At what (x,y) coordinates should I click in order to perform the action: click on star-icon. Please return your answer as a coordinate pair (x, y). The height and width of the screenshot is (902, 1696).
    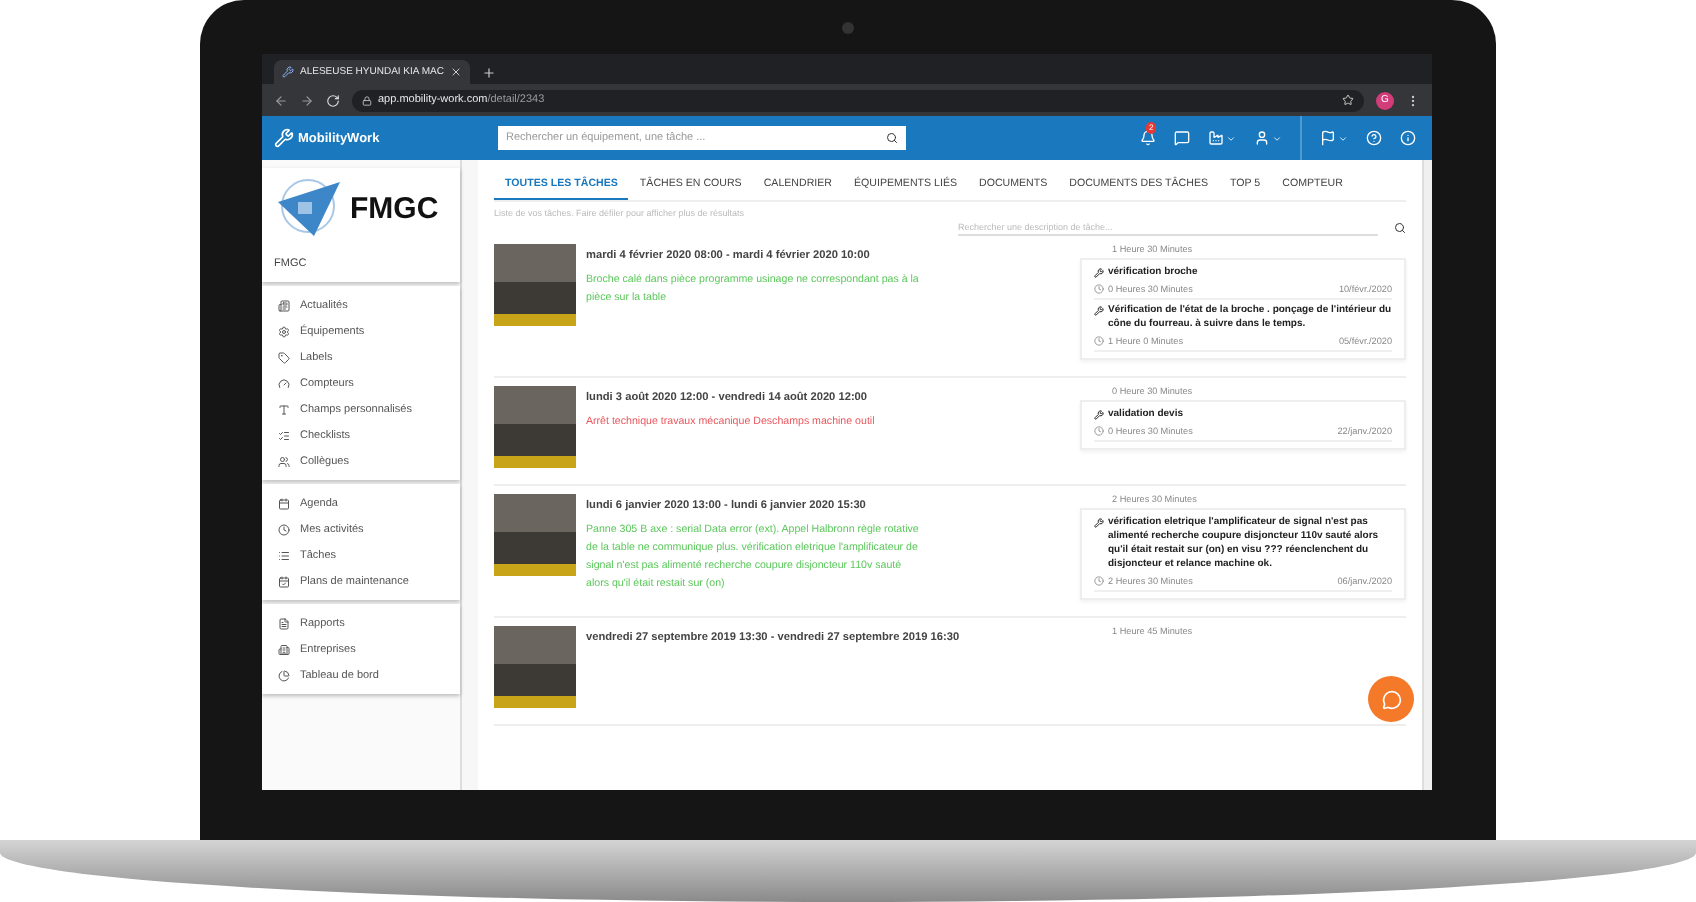
    Looking at the image, I should click on (1348, 100).